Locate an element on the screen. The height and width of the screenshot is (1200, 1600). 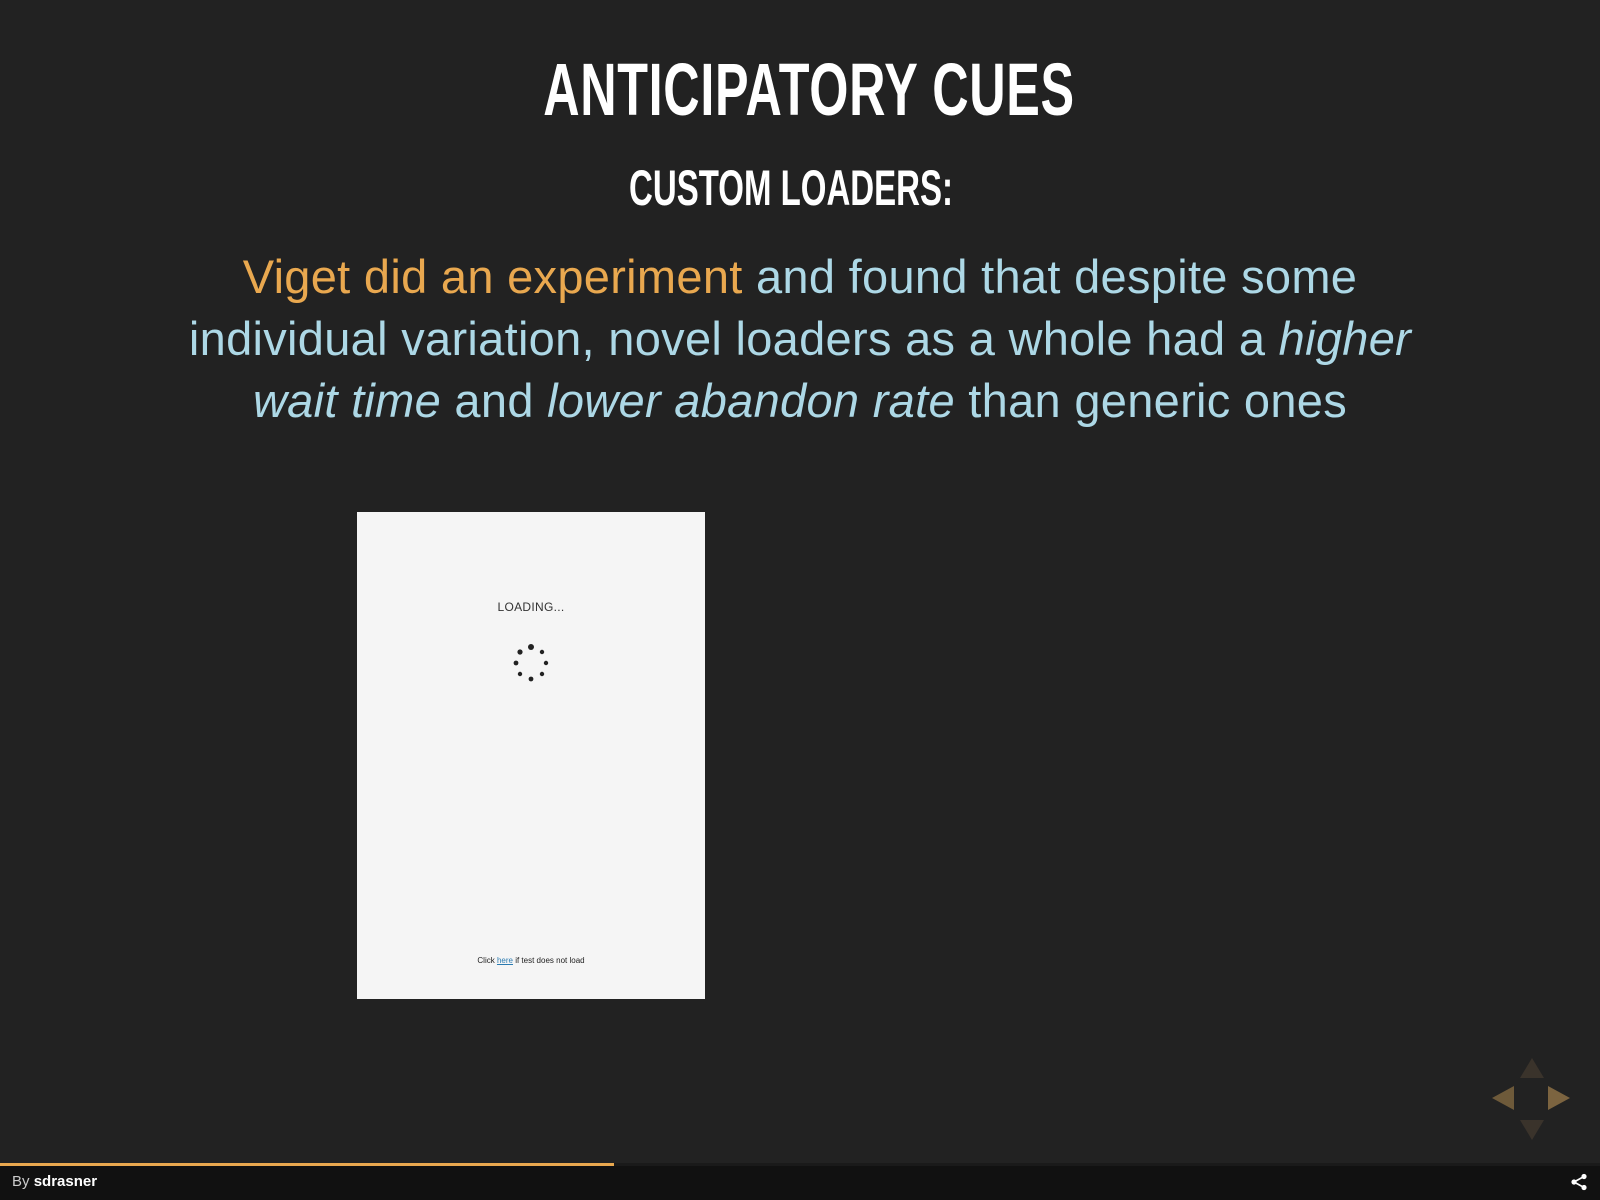
loader-footer-text: Click here if test does not load is located at coordinates (531, 960).